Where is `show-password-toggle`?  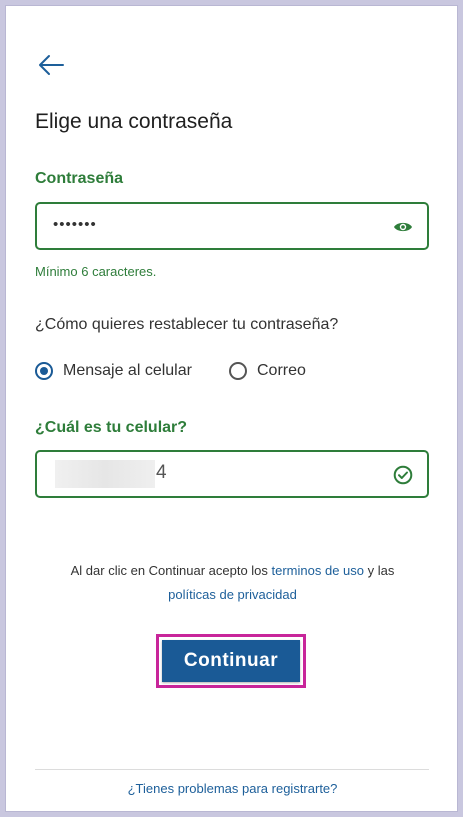 show-password-toggle is located at coordinates (403, 227).